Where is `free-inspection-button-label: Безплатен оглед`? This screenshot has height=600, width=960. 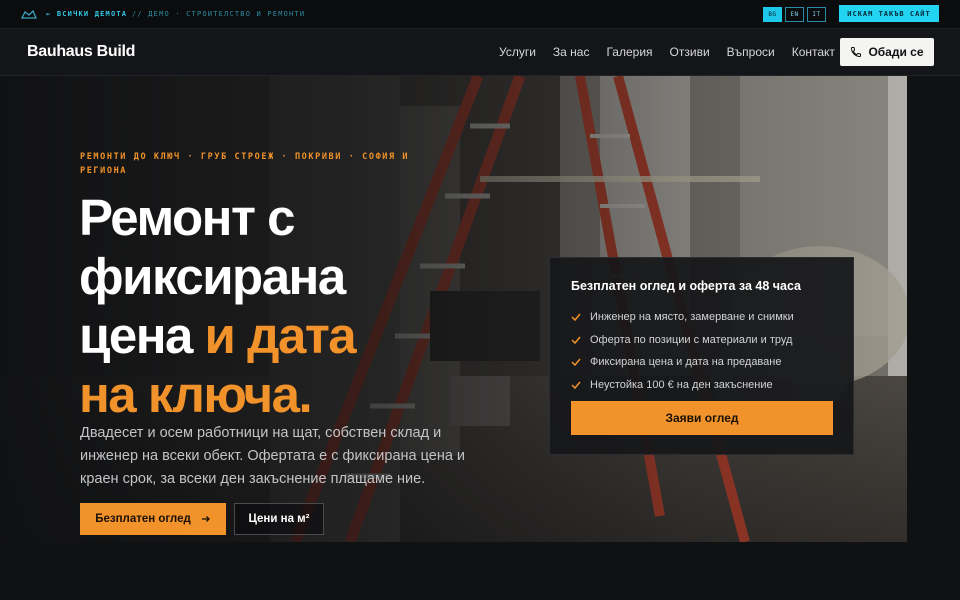
free-inspection-button-label: Безплатен оглед is located at coordinates (143, 519).